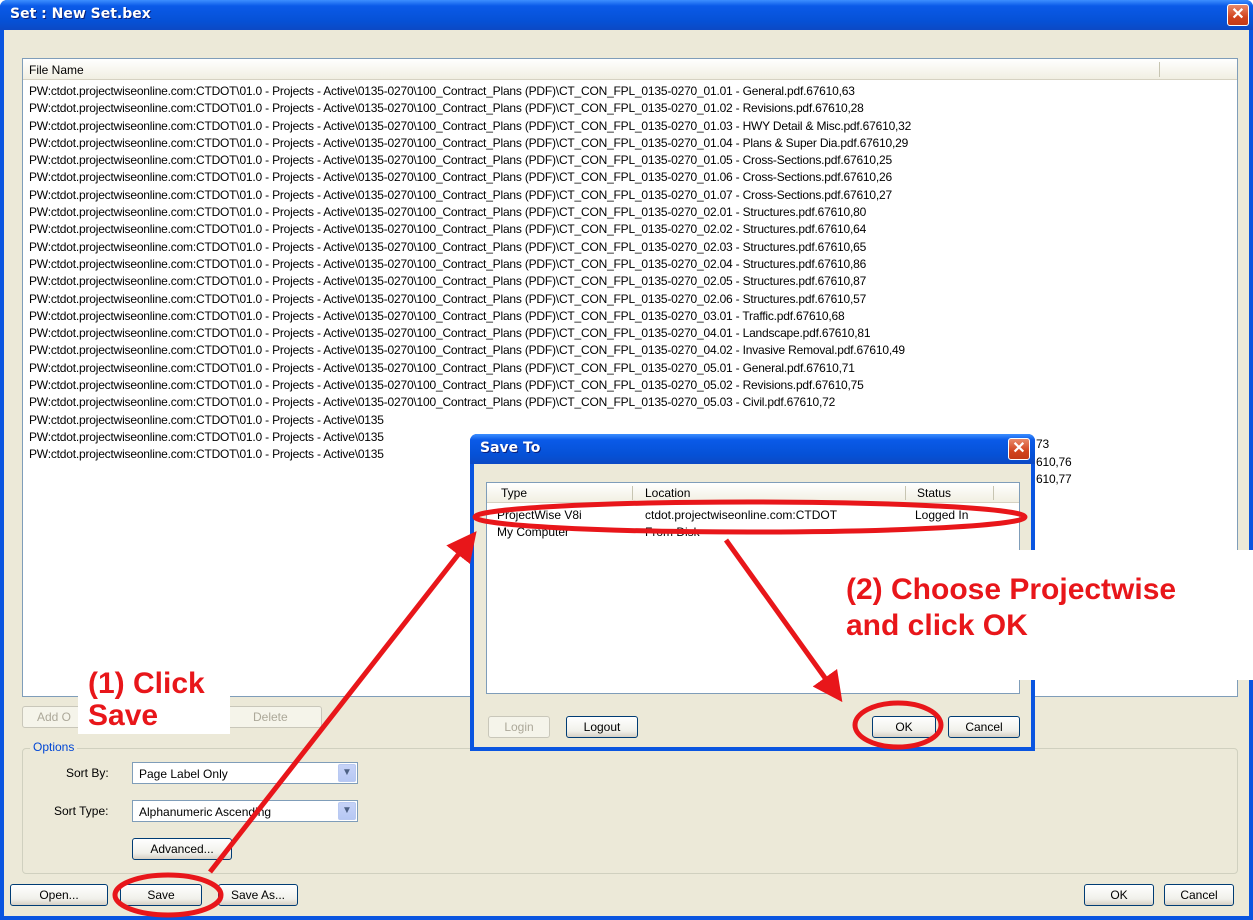  I want to click on row-location: From Disk, so click(672, 532).